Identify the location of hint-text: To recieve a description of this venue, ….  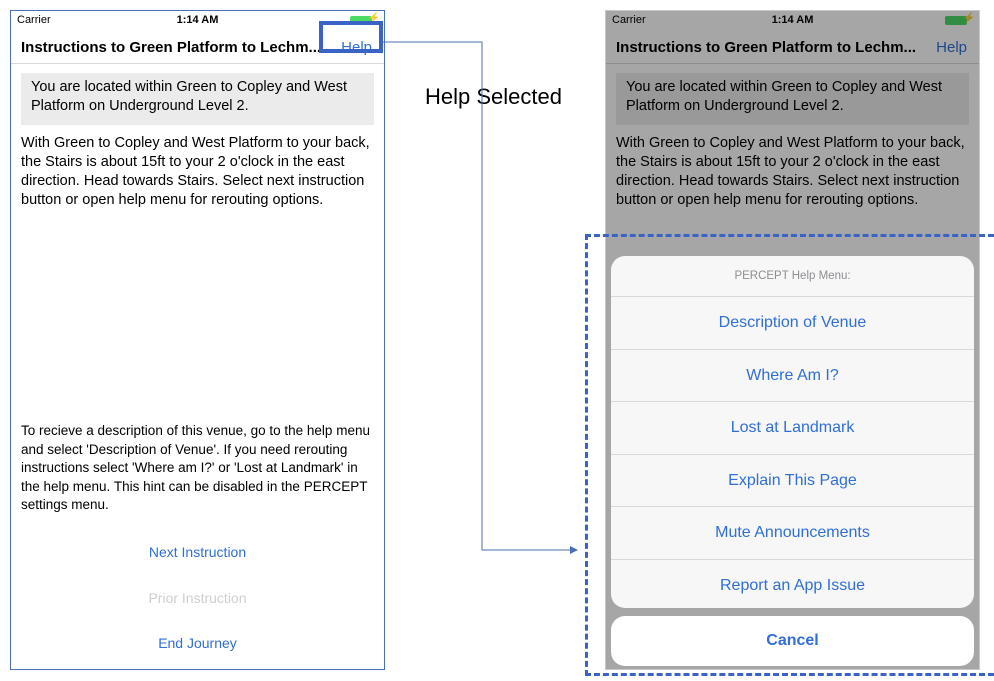
(195, 467).